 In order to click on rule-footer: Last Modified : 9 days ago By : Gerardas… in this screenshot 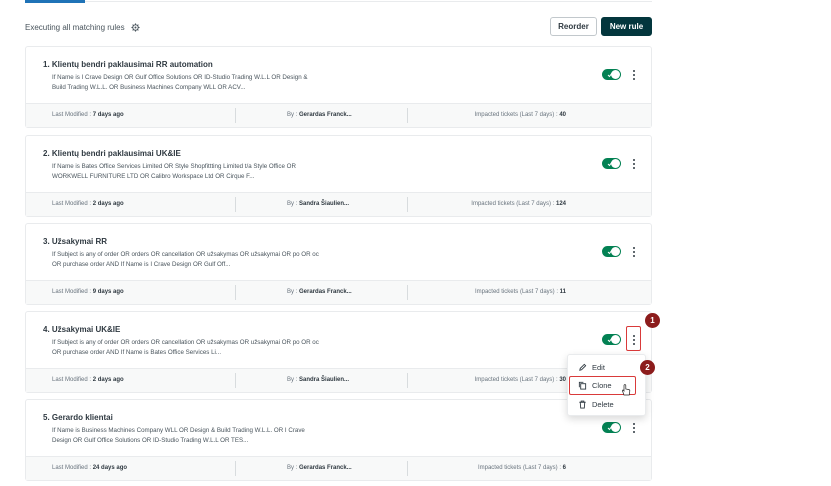, I will do `click(338, 292)`.